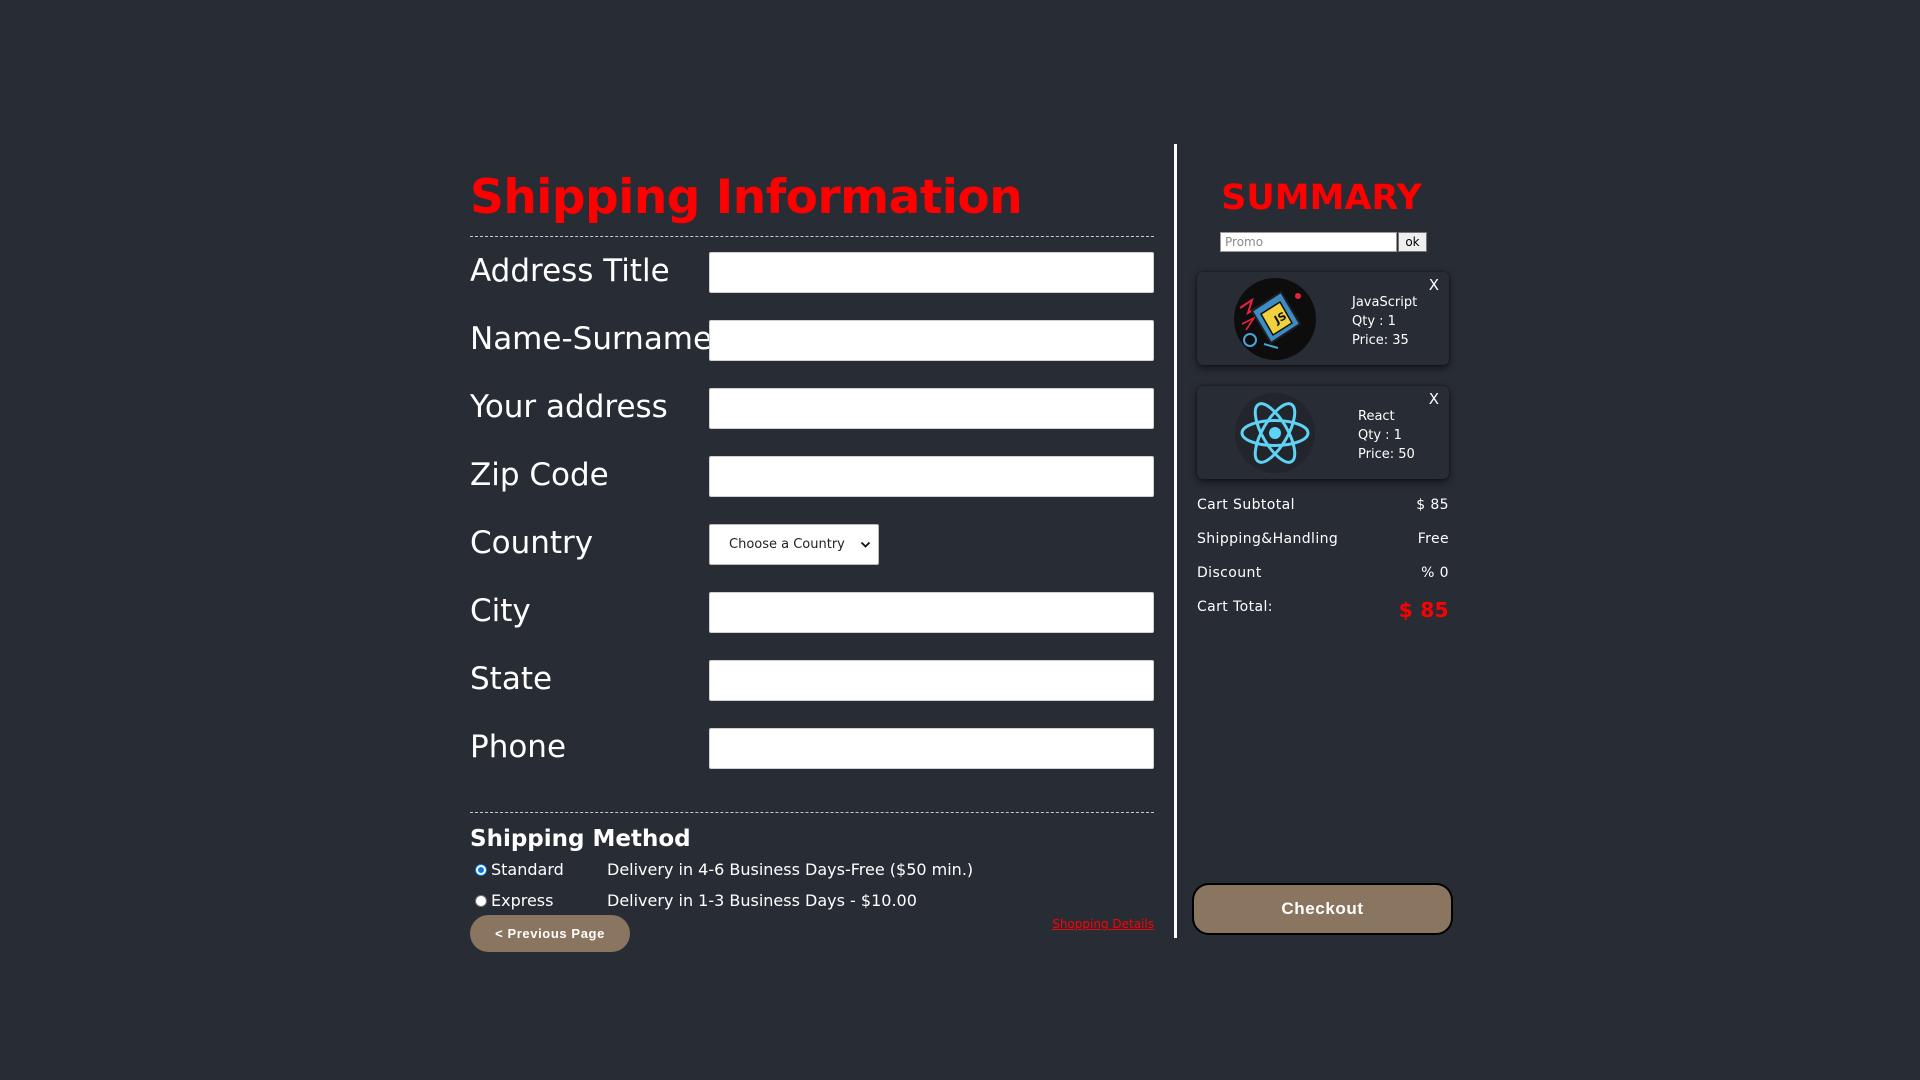 The width and height of the screenshot is (1920, 1080). I want to click on cart-item-info: React Qty : 1 Price: 50, so click(1386, 435).